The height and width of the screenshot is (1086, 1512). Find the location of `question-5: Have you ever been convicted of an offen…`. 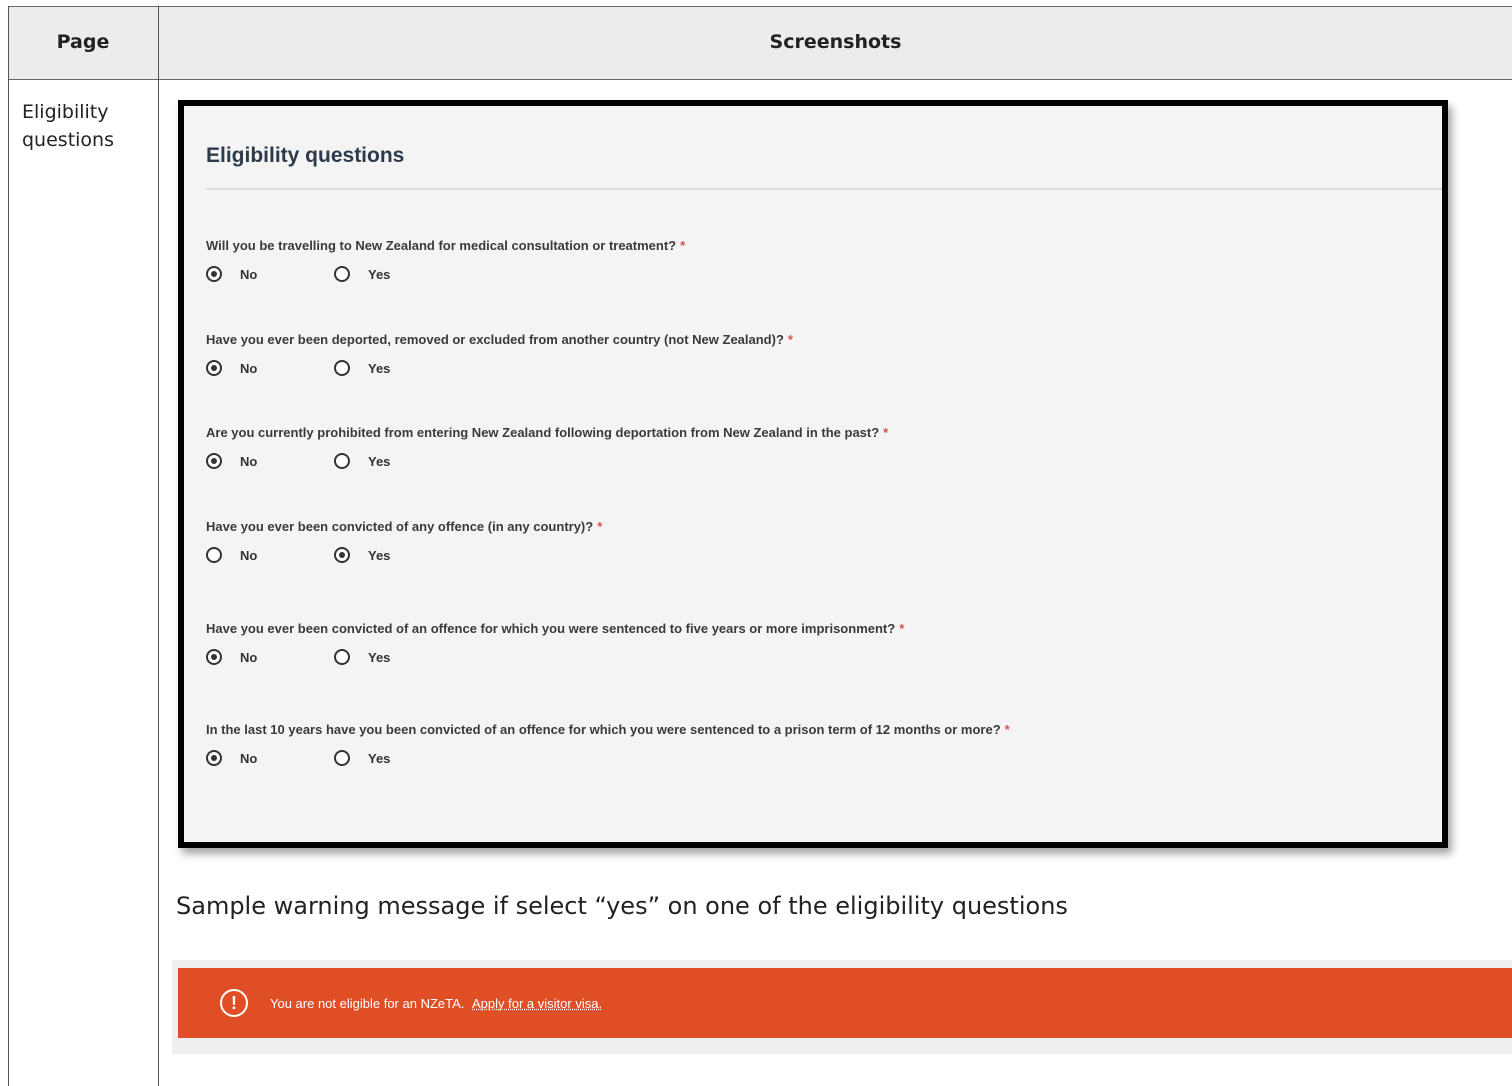

question-5: Have you ever been convicted of an offen… is located at coordinates (555, 644).